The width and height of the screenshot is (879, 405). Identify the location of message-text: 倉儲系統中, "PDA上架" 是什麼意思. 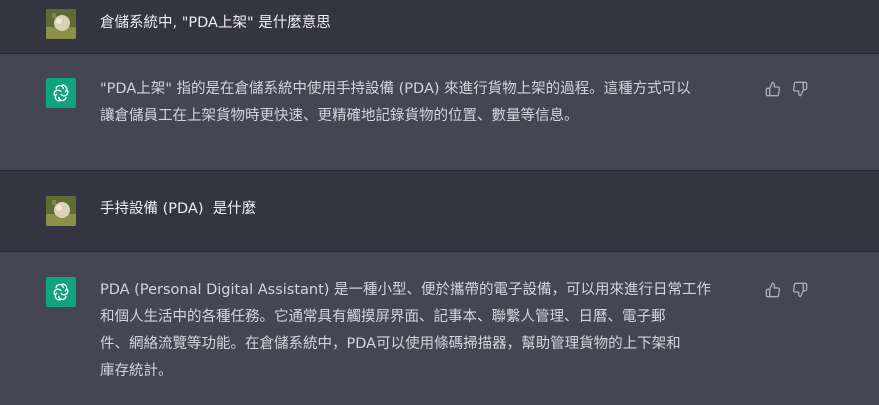
(215, 23).